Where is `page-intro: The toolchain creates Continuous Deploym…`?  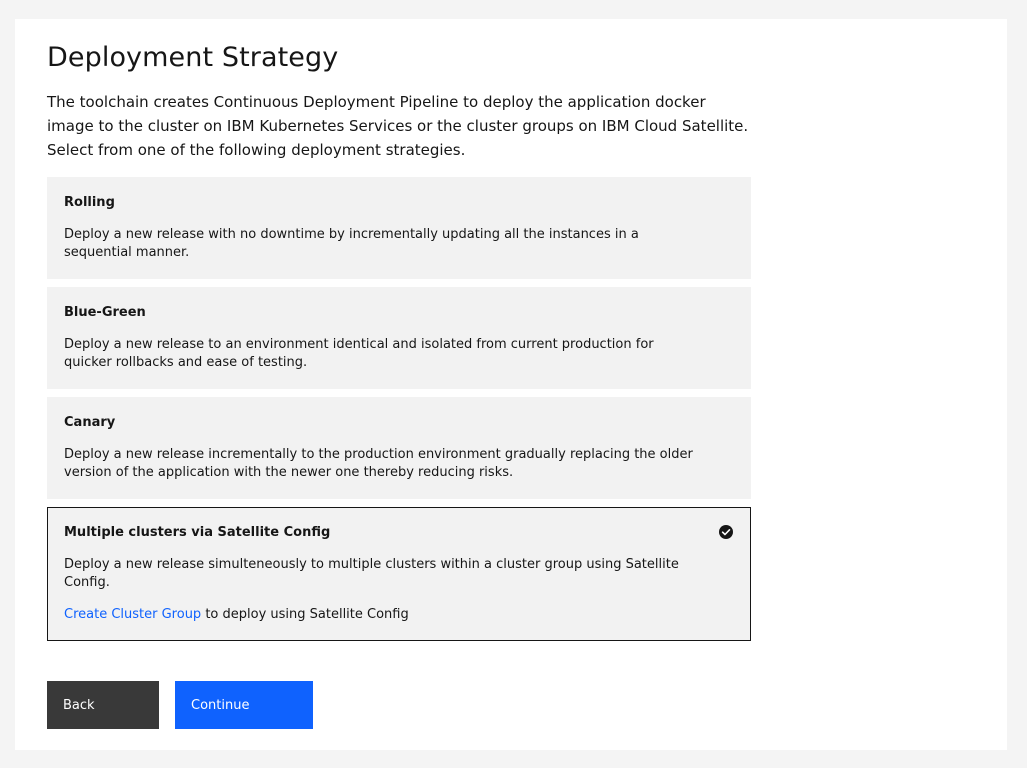 page-intro: The toolchain creates Continuous Deploym… is located at coordinates (398, 126).